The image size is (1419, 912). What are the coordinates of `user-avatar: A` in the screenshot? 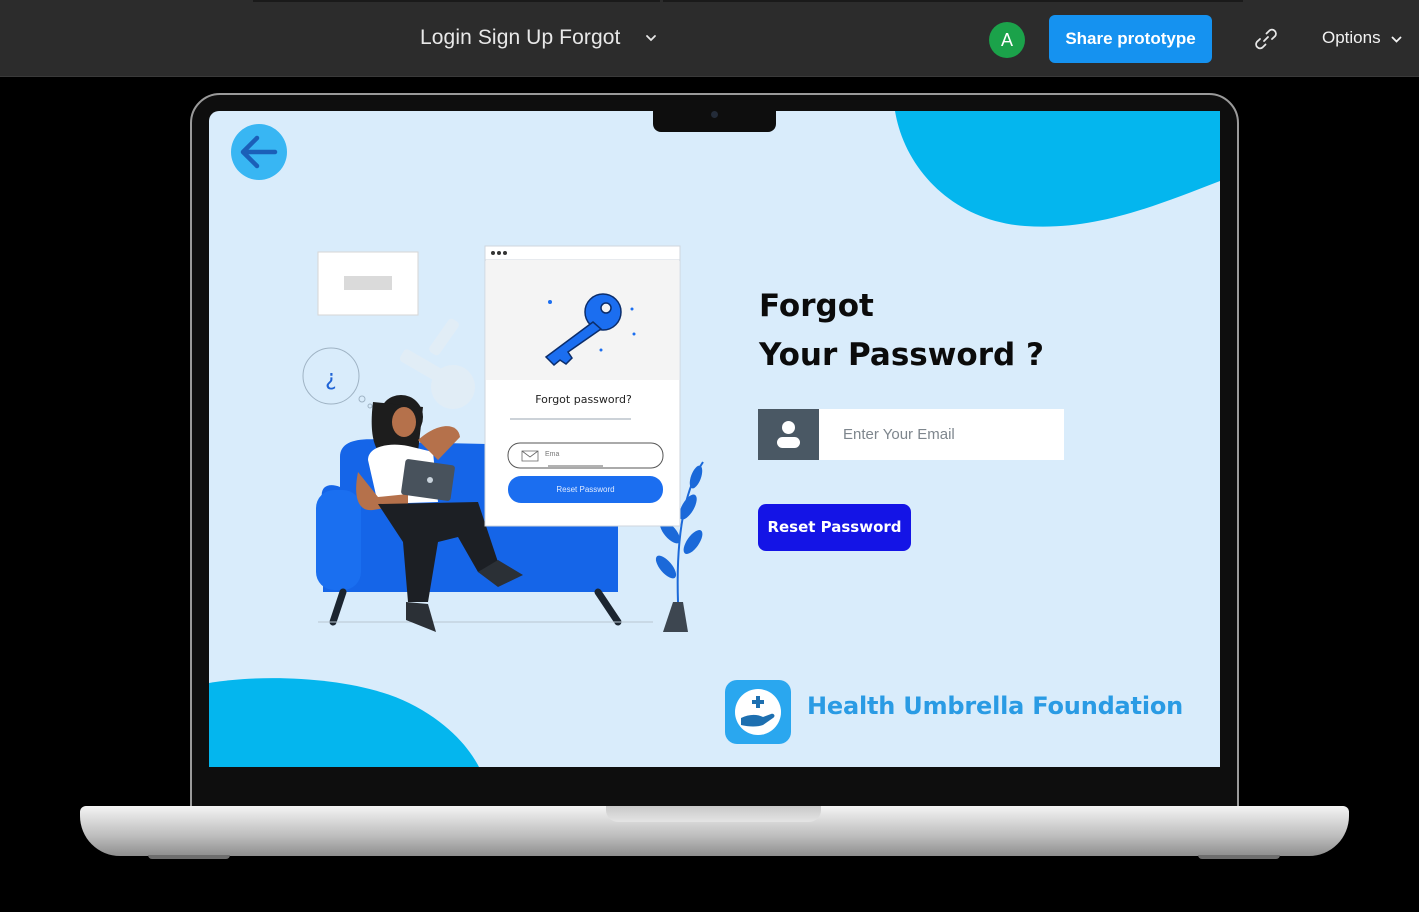 It's located at (1007, 40).